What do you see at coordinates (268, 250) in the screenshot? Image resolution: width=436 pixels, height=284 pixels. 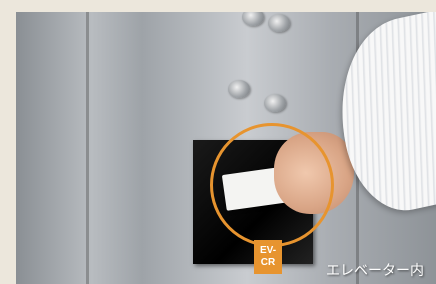 I see `tag-line-1: EV-` at bounding box center [268, 250].